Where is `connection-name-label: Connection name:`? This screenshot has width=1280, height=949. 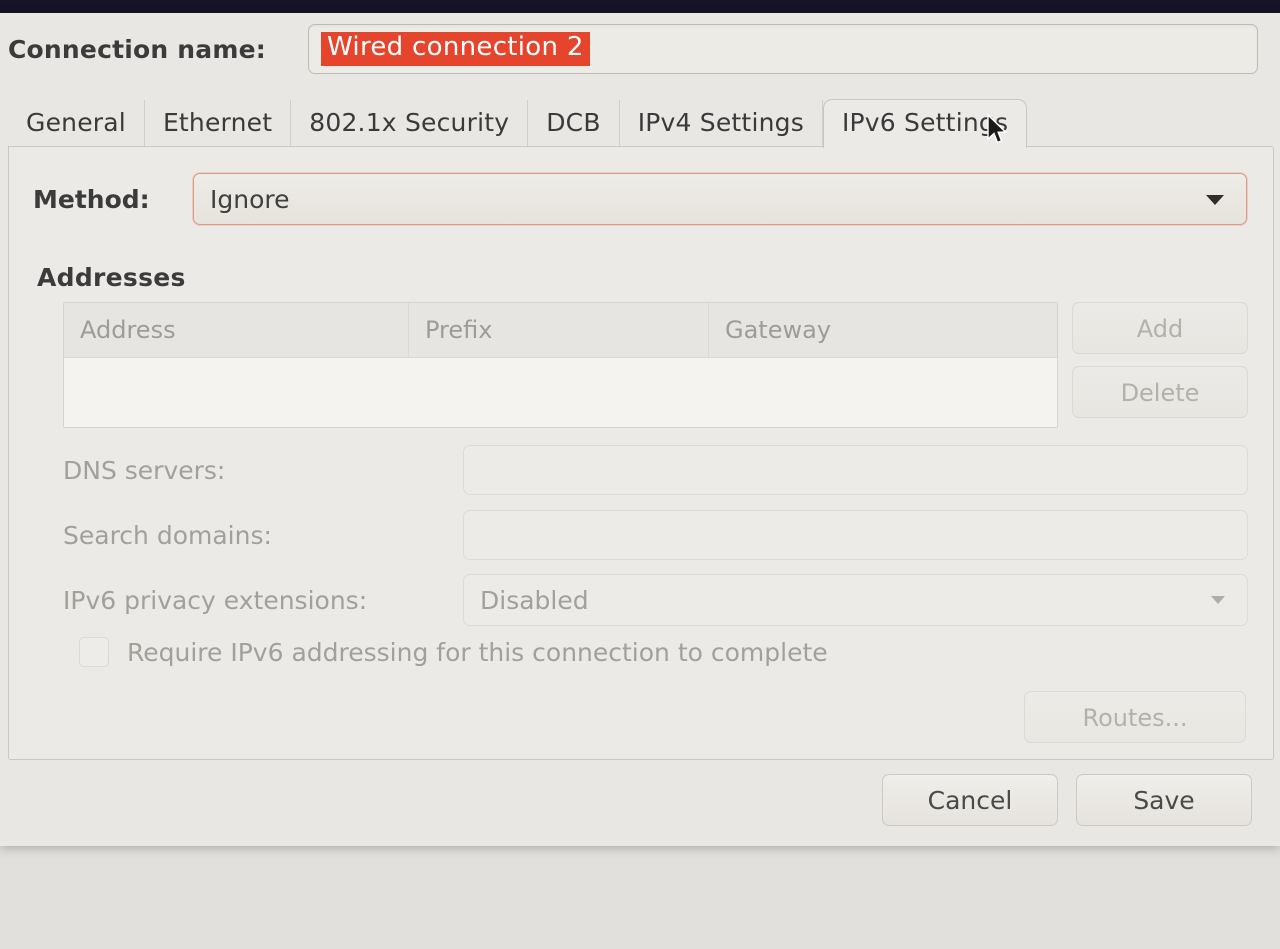 connection-name-label: Connection name: is located at coordinates (137, 49).